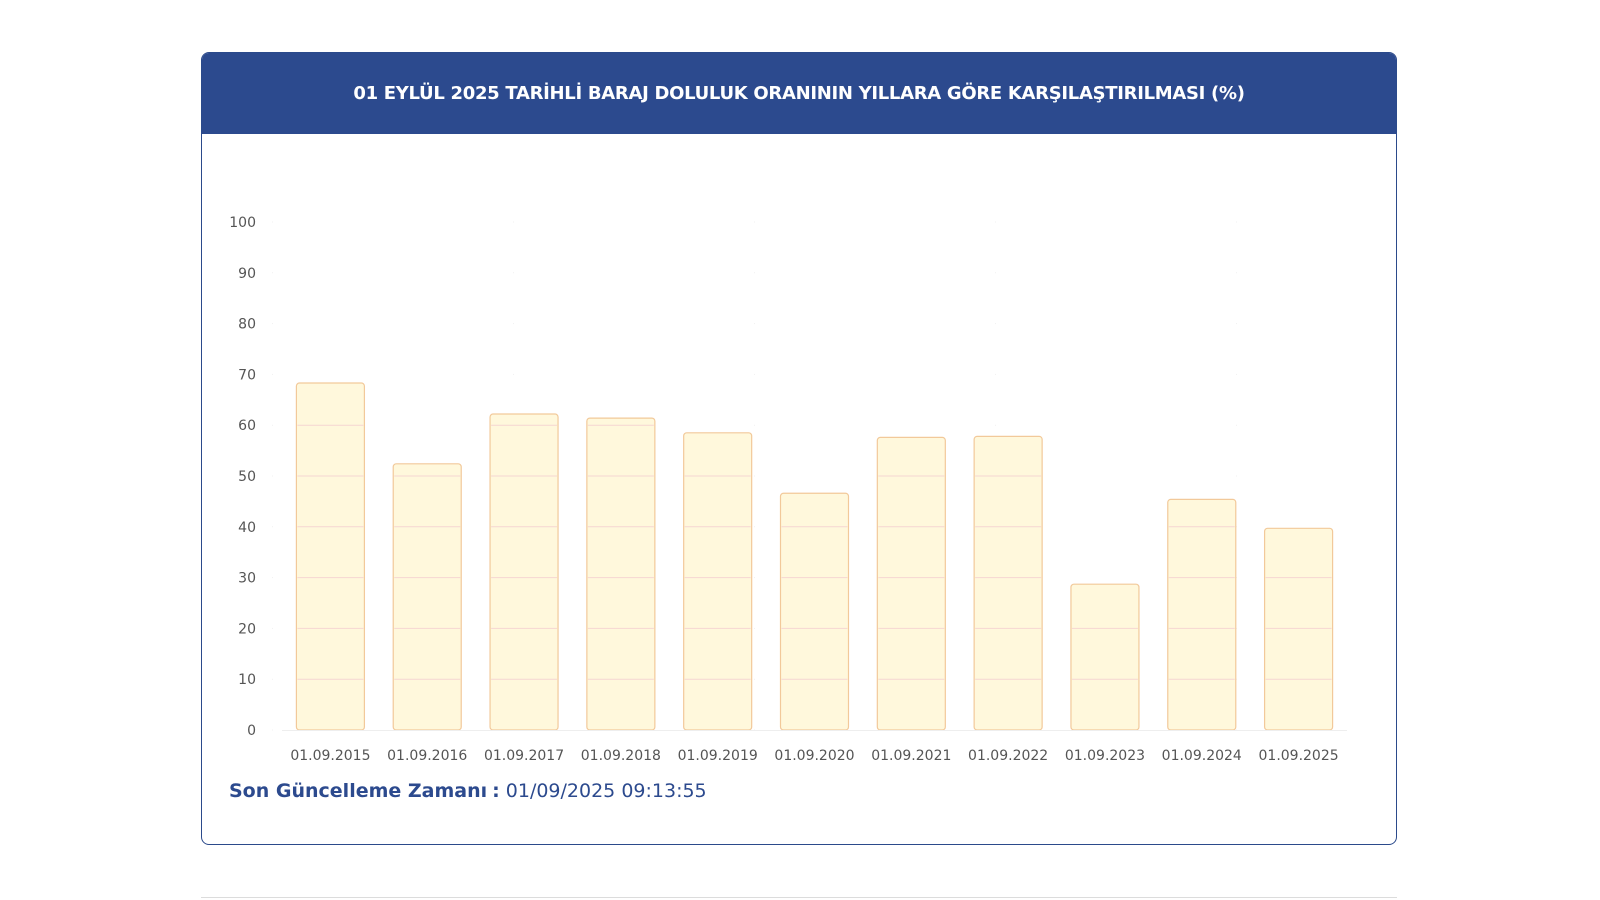 The height and width of the screenshot is (900, 1600). What do you see at coordinates (247, 375) in the screenshot?
I see `y-tick-label: 70` at bounding box center [247, 375].